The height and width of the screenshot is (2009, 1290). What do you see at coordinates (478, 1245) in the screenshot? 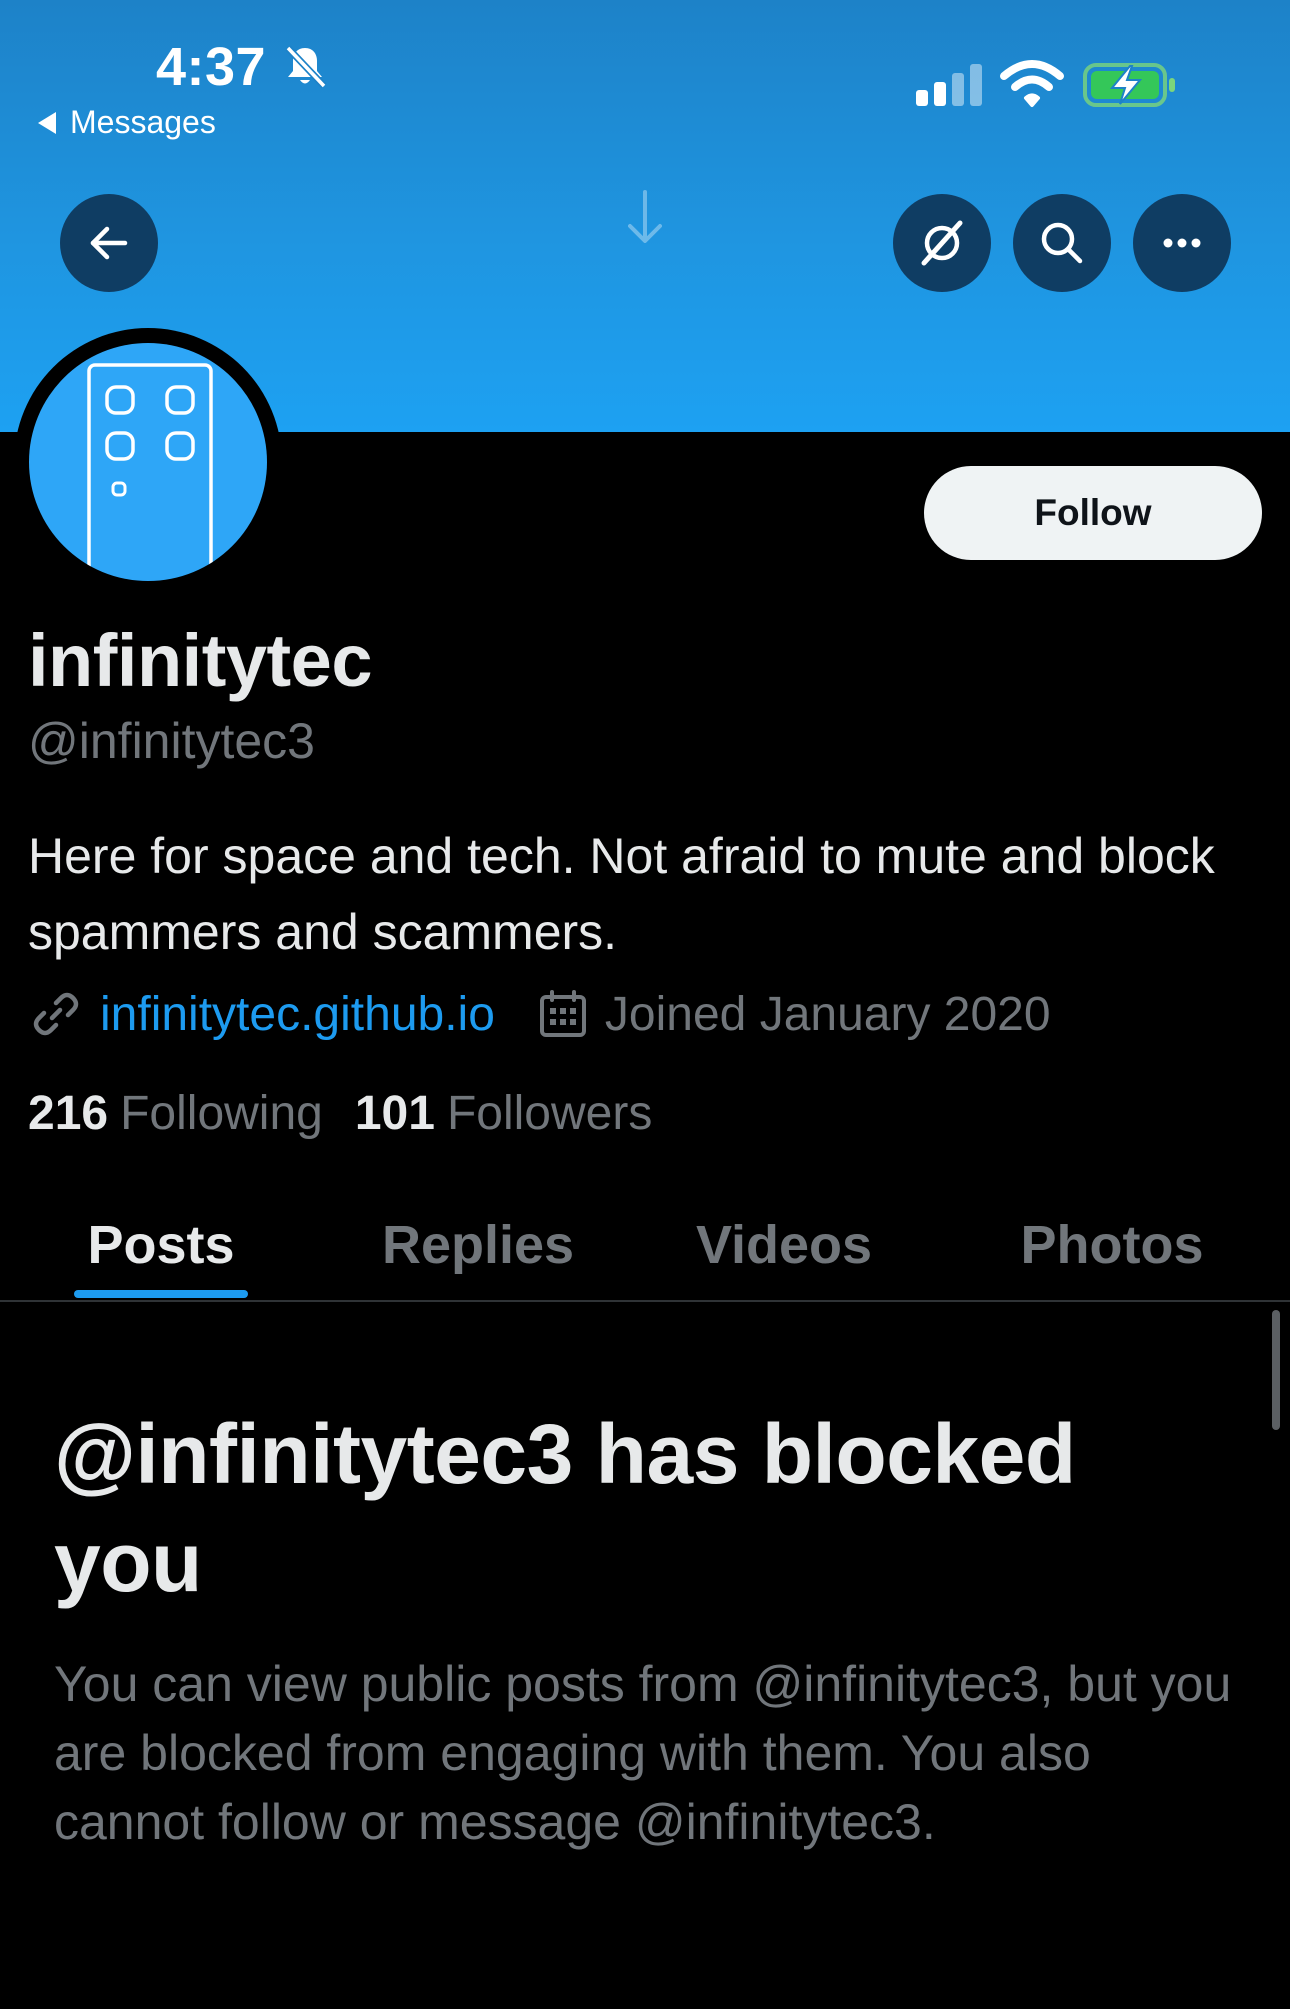
I see `tab-replies: Replies` at bounding box center [478, 1245].